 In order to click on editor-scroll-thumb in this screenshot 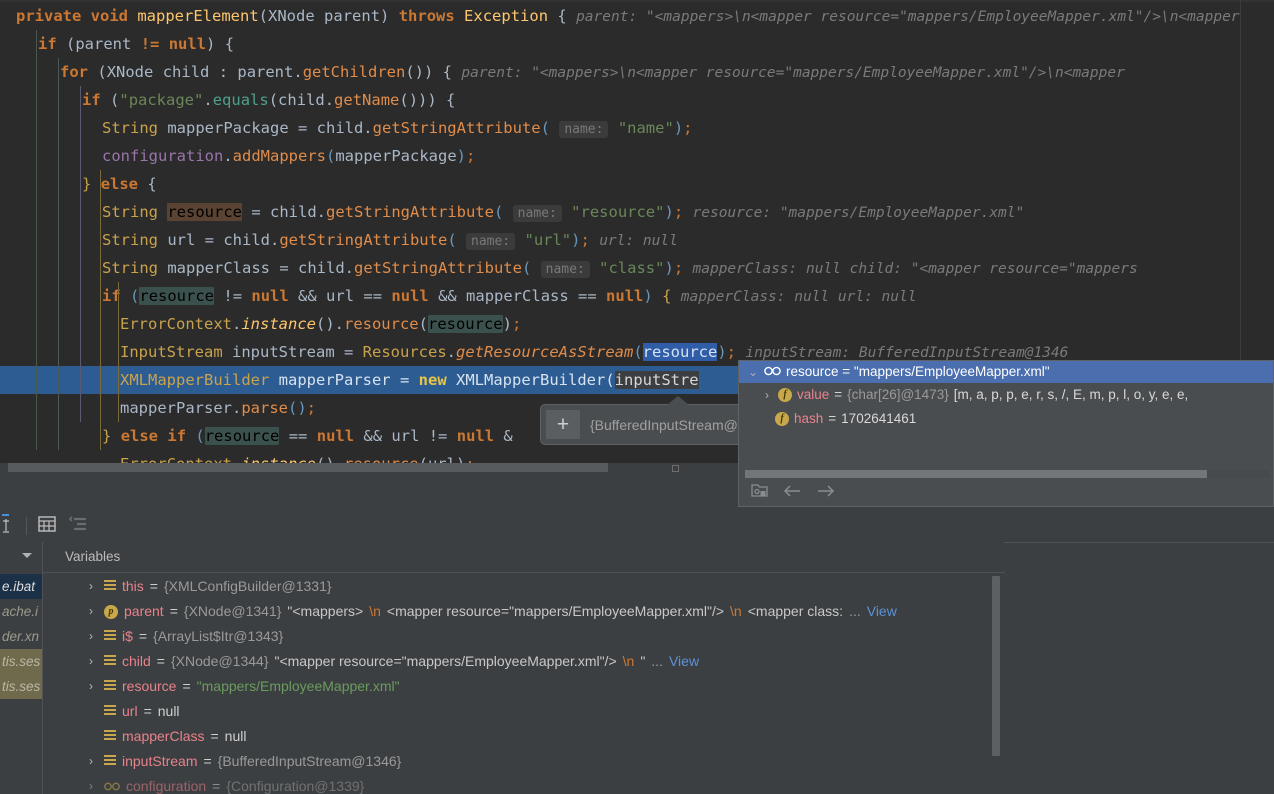, I will do `click(308, 467)`.